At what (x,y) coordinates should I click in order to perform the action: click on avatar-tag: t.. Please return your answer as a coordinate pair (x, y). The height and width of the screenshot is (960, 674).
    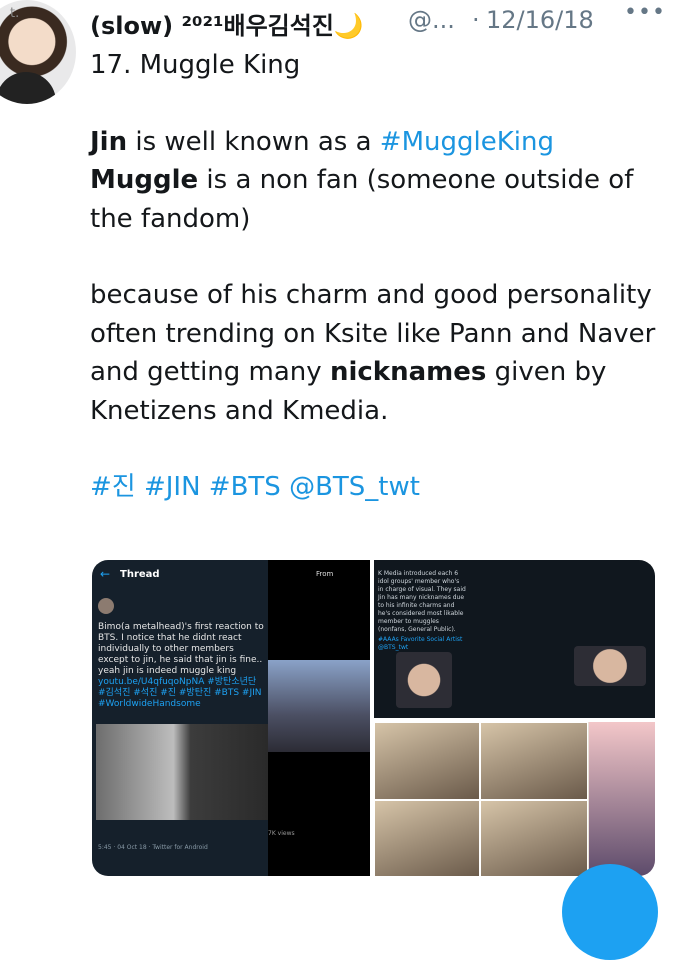
    Looking at the image, I should click on (15, 13).